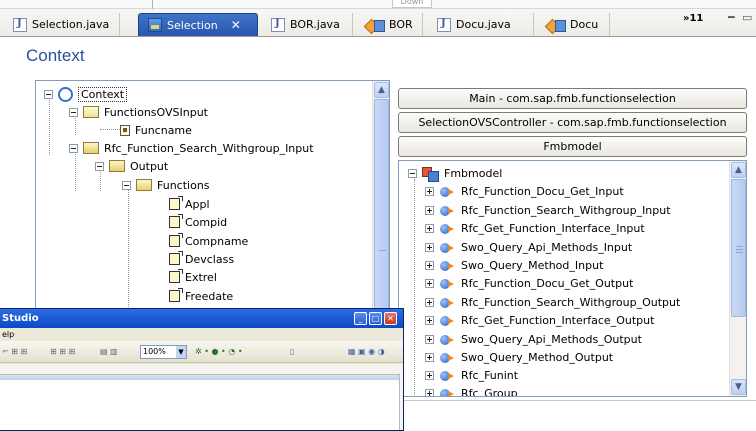 This screenshot has height=431, width=756. I want to click on tab-docu: Docu, so click(574, 24).